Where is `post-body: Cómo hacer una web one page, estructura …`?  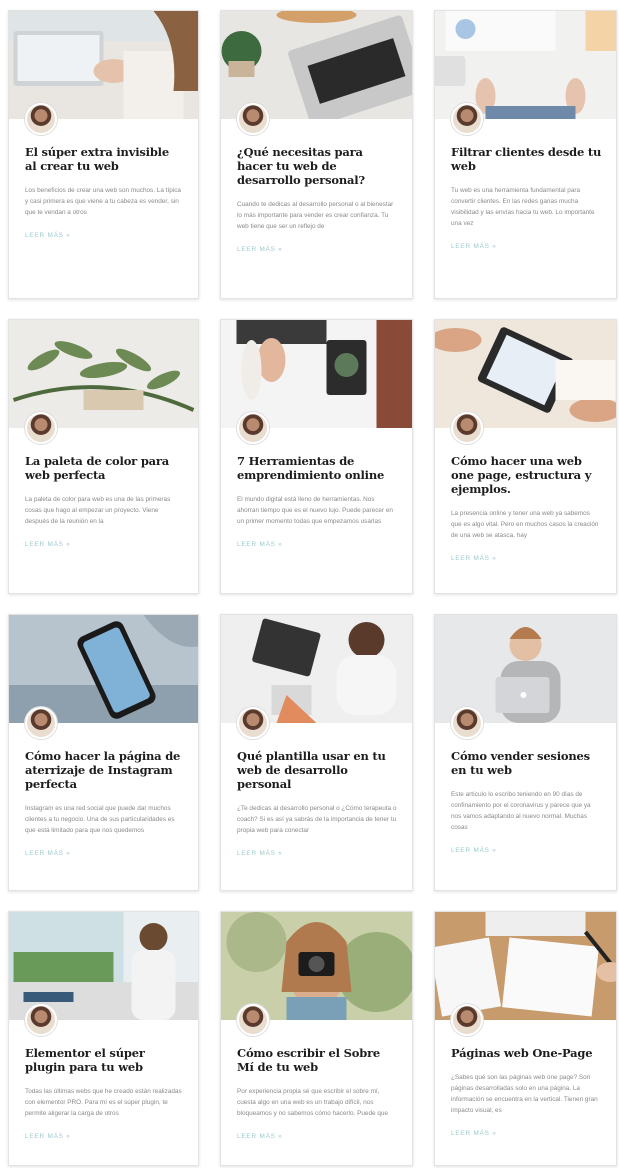 post-body: Cómo hacer una web one page, estructura … is located at coordinates (526, 509).